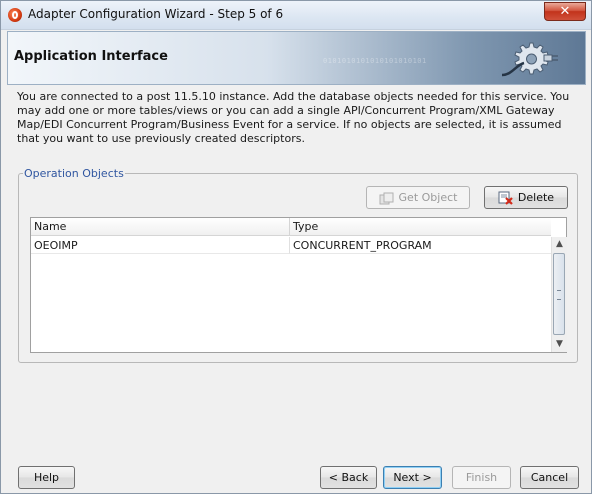 The width and height of the screenshot is (592, 494). I want to click on get-object-label: Get Object, so click(428, 197).